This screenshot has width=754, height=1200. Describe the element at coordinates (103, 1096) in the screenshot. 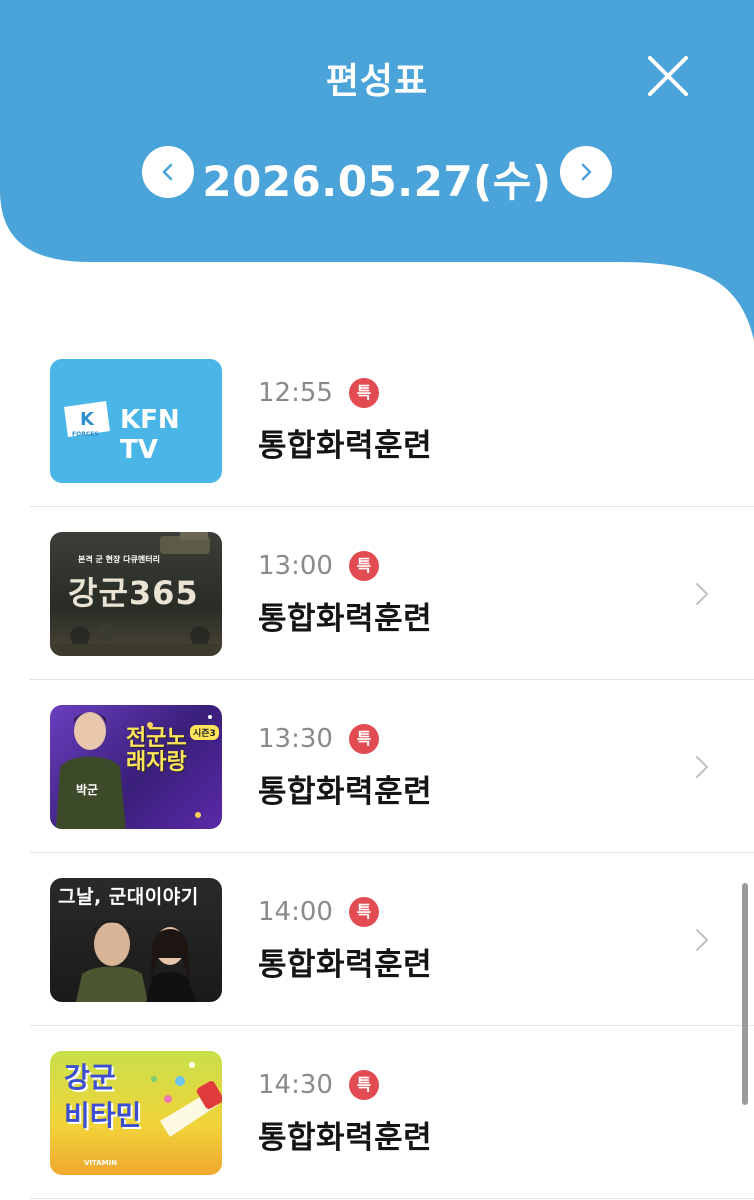

I see `thumb-title: 강군 비타민` at that location.